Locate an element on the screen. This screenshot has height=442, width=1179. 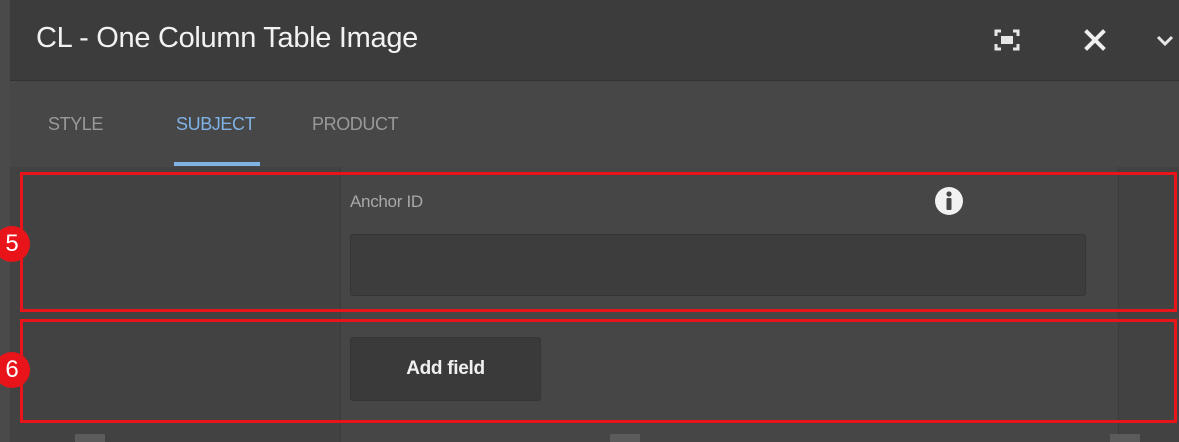
dialog-title: CL - One Column Table Image is located at coordinates (227, 38).